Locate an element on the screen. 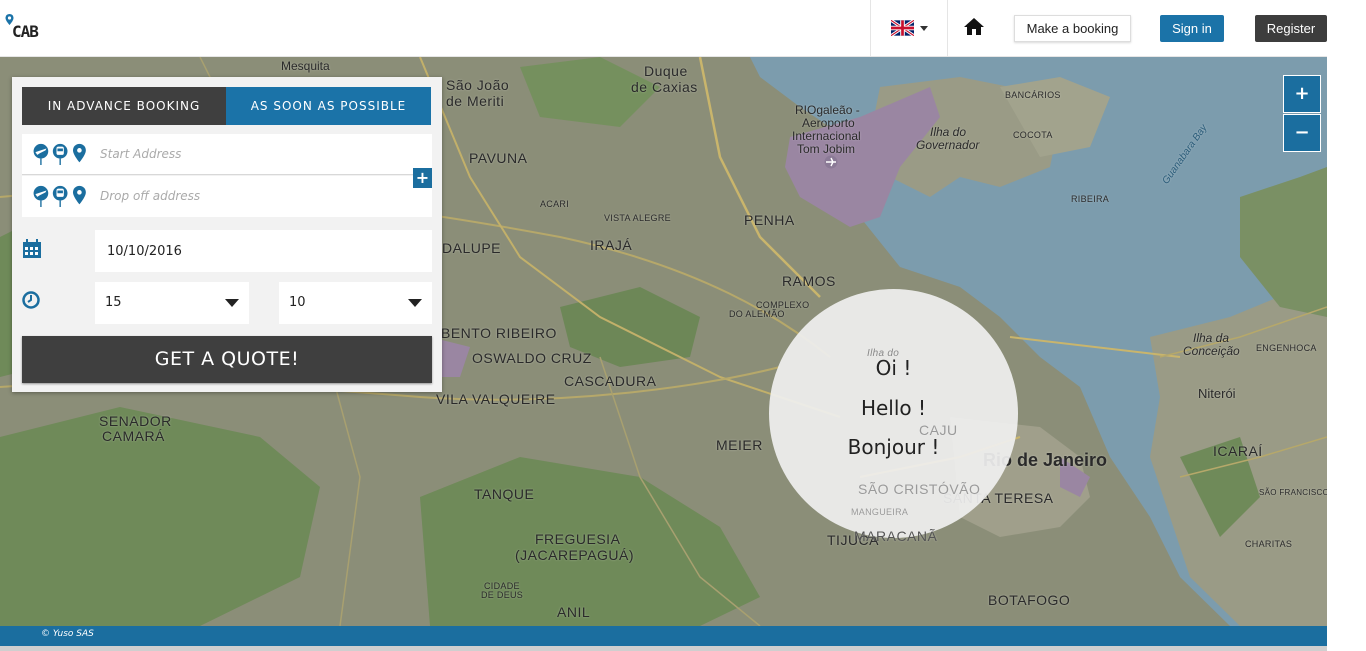  map-label: Internacional is located at coordinates (826, 136).